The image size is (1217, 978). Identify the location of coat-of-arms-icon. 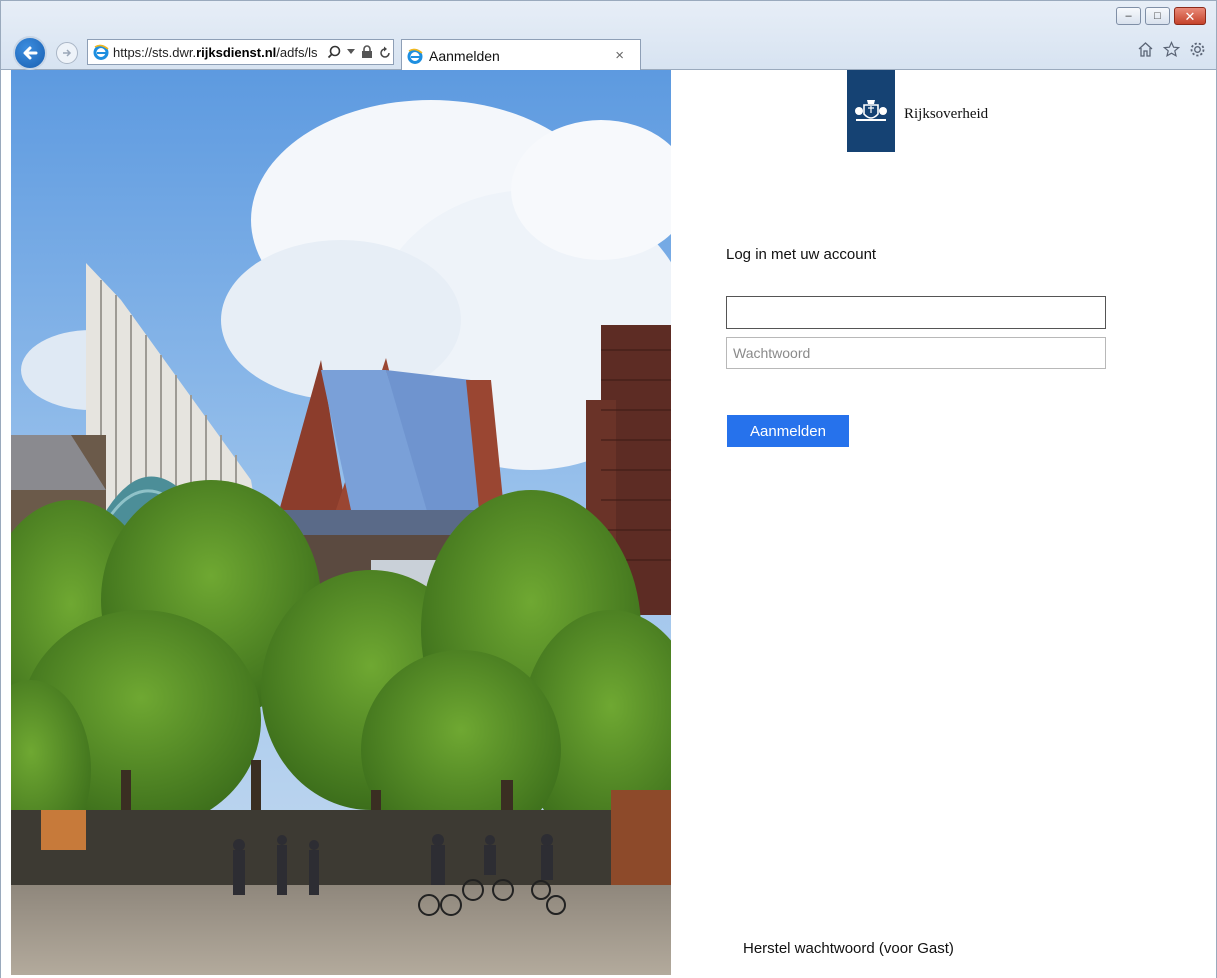
(871, 110).